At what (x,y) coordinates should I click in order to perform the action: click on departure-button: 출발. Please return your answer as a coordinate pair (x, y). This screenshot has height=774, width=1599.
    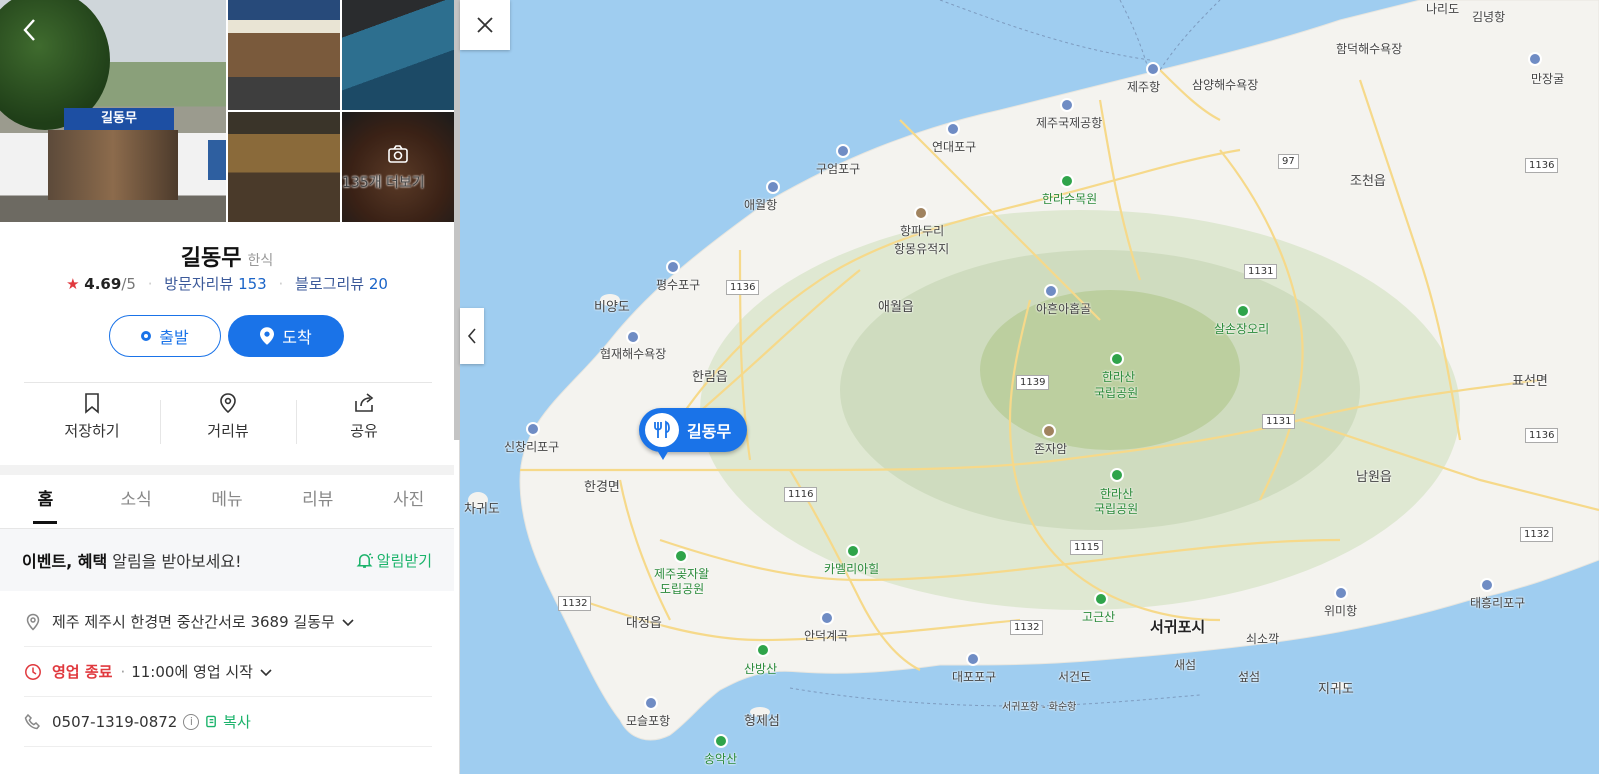
    Looking at the image, I should click on (165, 336).